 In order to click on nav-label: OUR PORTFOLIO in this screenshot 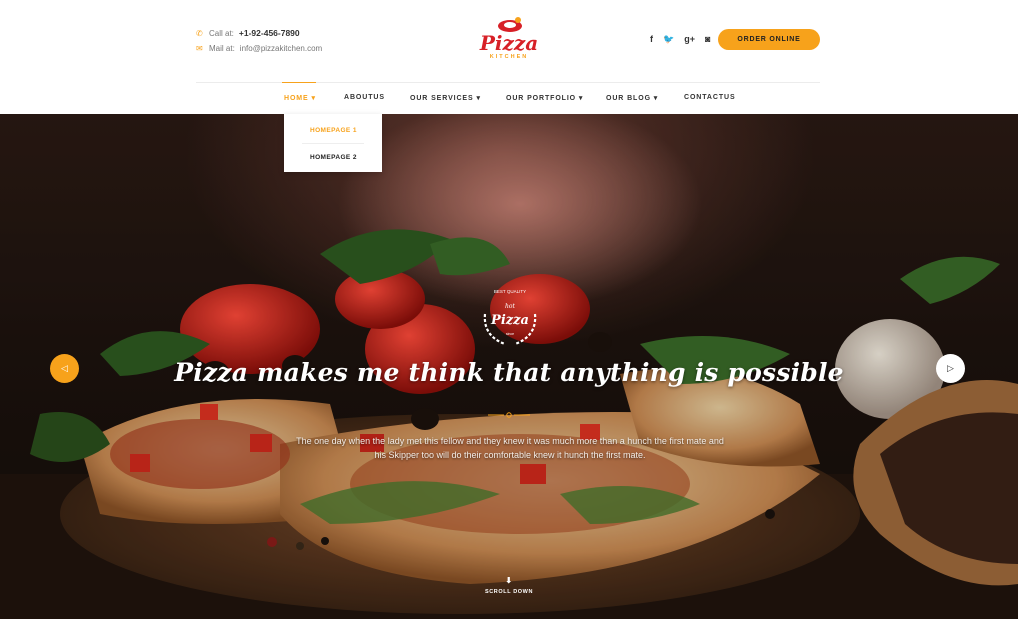, I will do `click(541, 98)`.